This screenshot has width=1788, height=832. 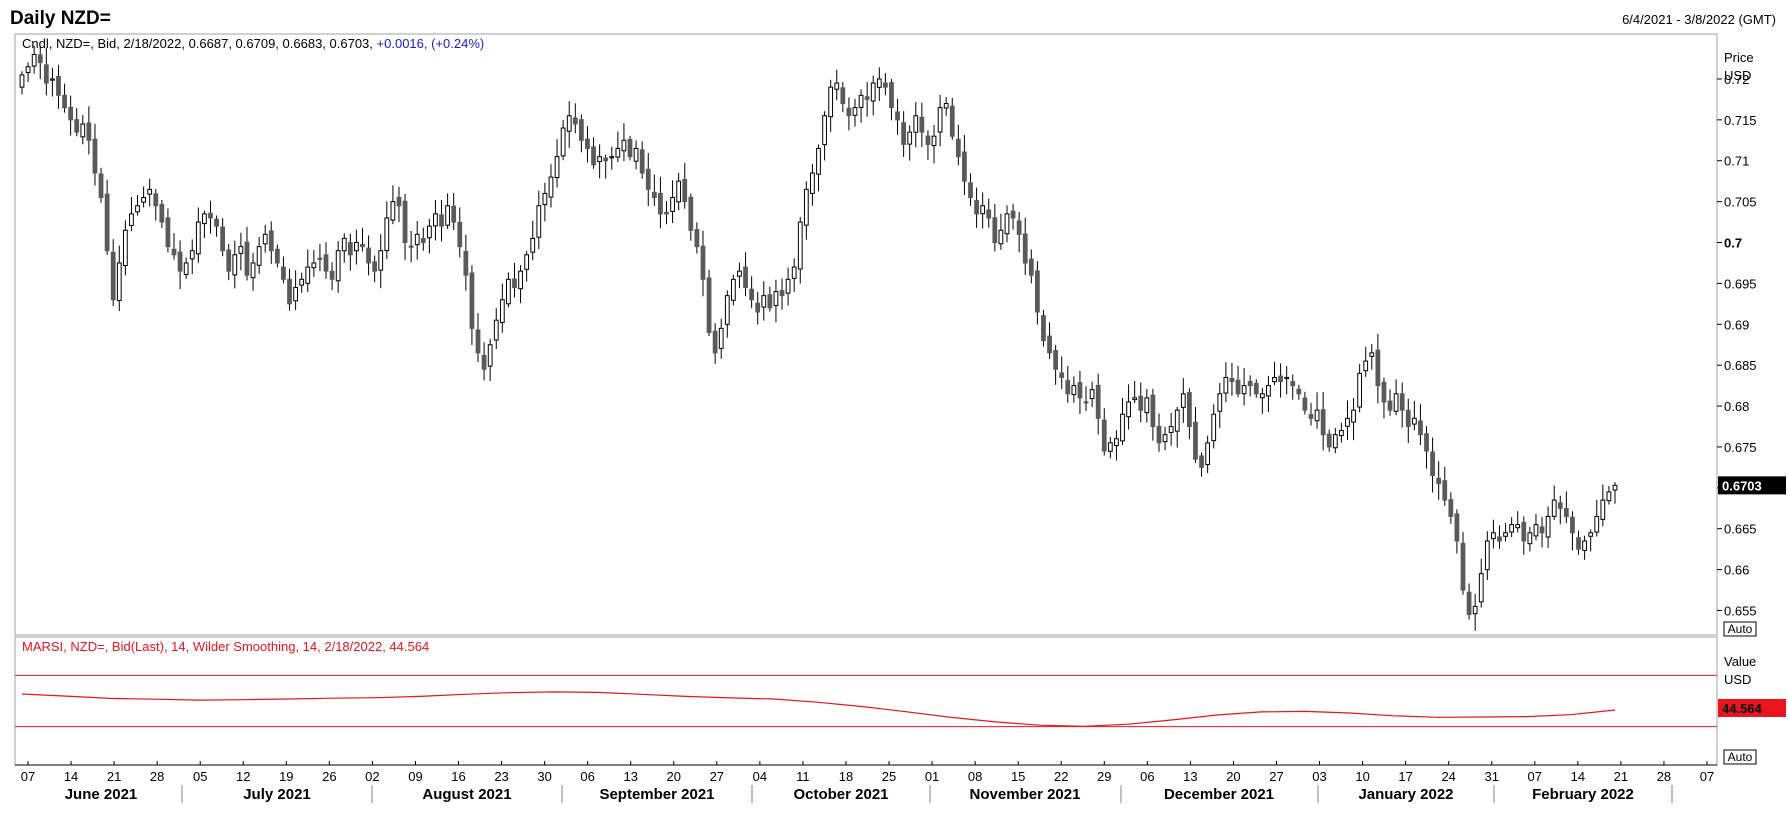 What do you see at coordinates (1018, 776) in the screenshot?
I see `x-tick-label: 15` at bounding box center [1018, 776].